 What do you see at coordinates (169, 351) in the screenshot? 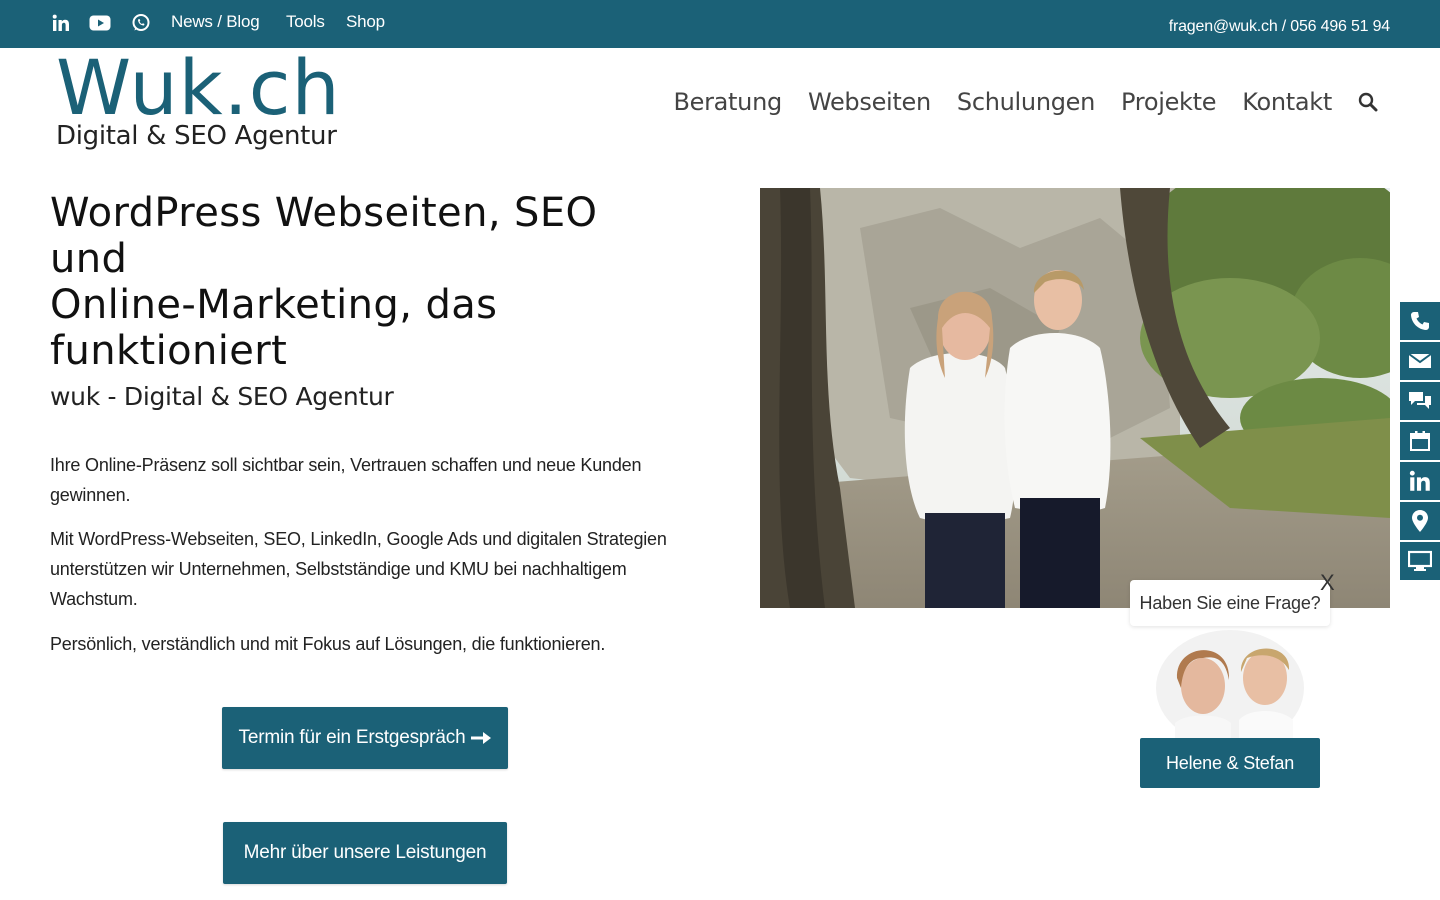
I see `hero-title-line: funktioniert` at bounding box center [169, 351].